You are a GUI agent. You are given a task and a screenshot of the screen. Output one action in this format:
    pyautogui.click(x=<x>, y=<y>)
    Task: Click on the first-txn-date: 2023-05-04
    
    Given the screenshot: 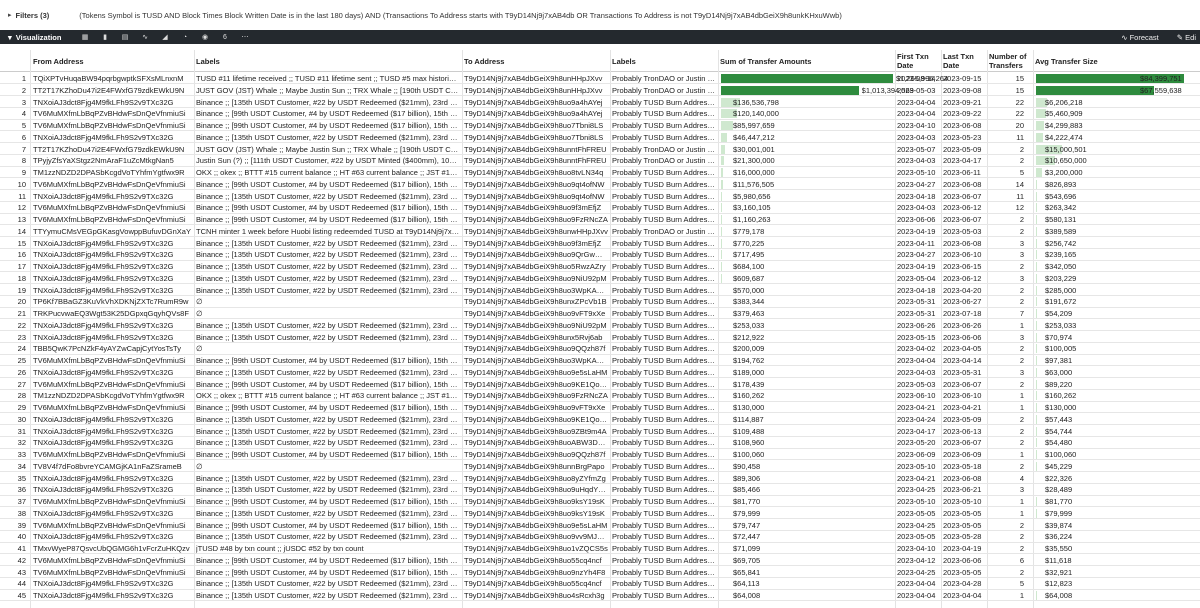 What is the action you would take?
    pyautogui.click(x=916, y=278)
    